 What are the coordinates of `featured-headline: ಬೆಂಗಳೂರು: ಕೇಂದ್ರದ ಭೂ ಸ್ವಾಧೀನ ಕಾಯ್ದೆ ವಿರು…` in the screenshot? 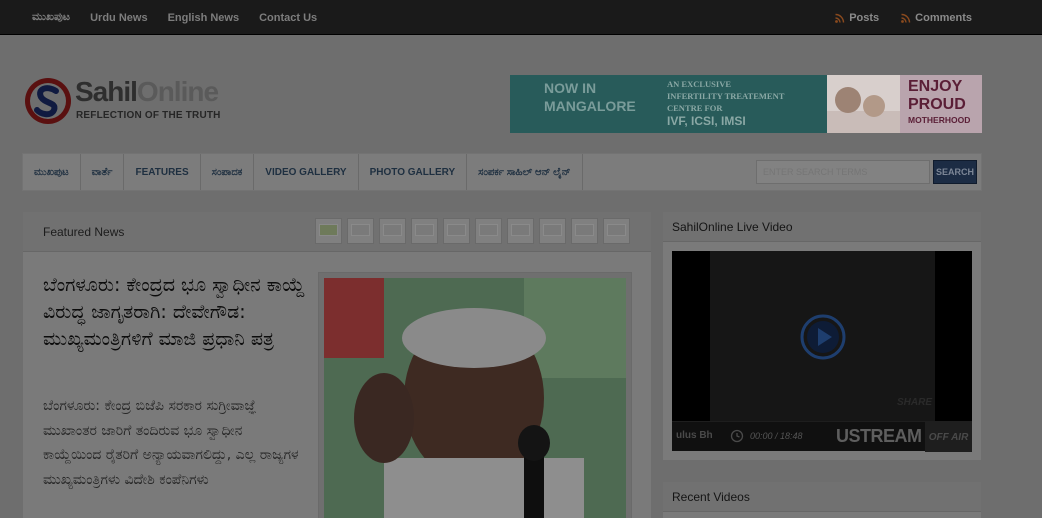 It's located at (178, 312).